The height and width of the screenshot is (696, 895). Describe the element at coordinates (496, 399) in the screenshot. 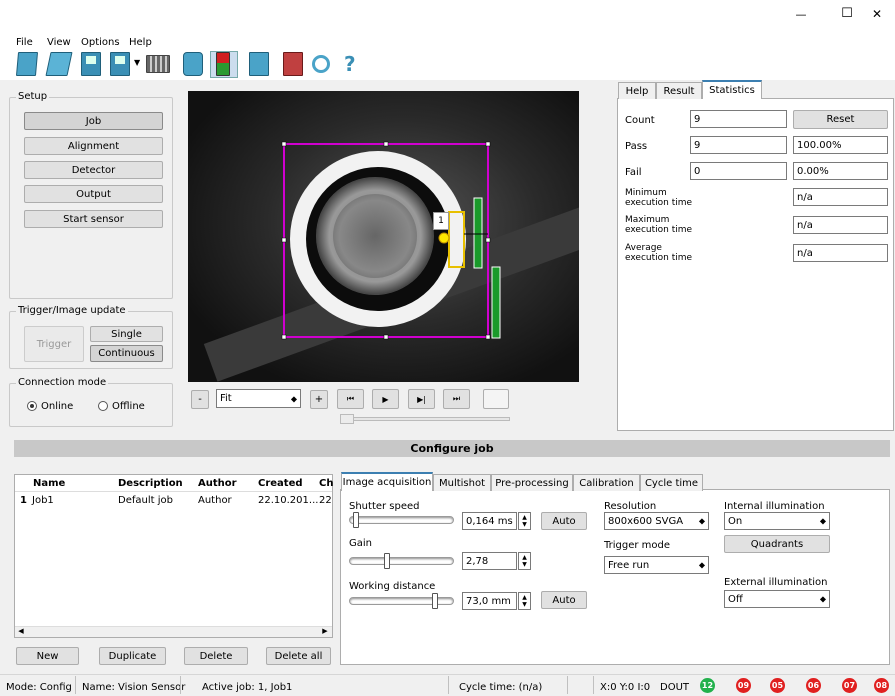

I see `record-toggle-button` at that location.